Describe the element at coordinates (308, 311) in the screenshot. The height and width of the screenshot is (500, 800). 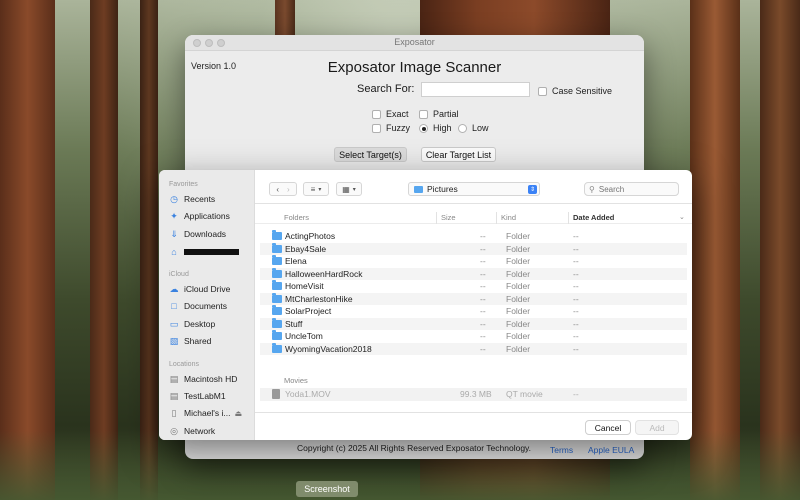
I see `folder-name: SolarProject` at that location.